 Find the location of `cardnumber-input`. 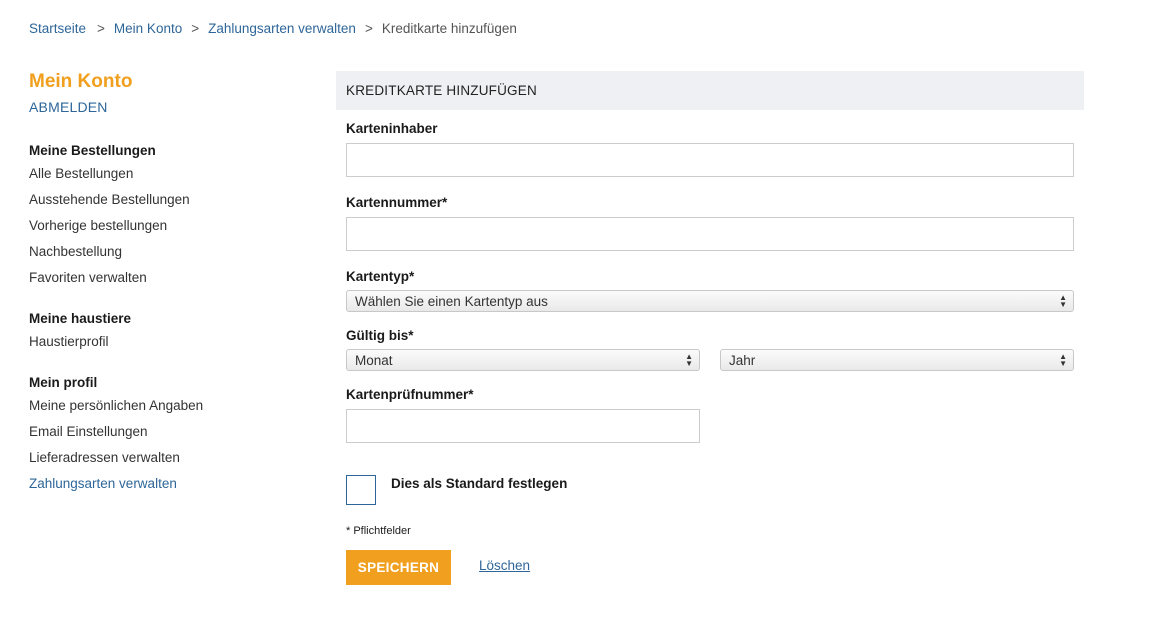

cardnumber-input is located at coordinates (710, 234).